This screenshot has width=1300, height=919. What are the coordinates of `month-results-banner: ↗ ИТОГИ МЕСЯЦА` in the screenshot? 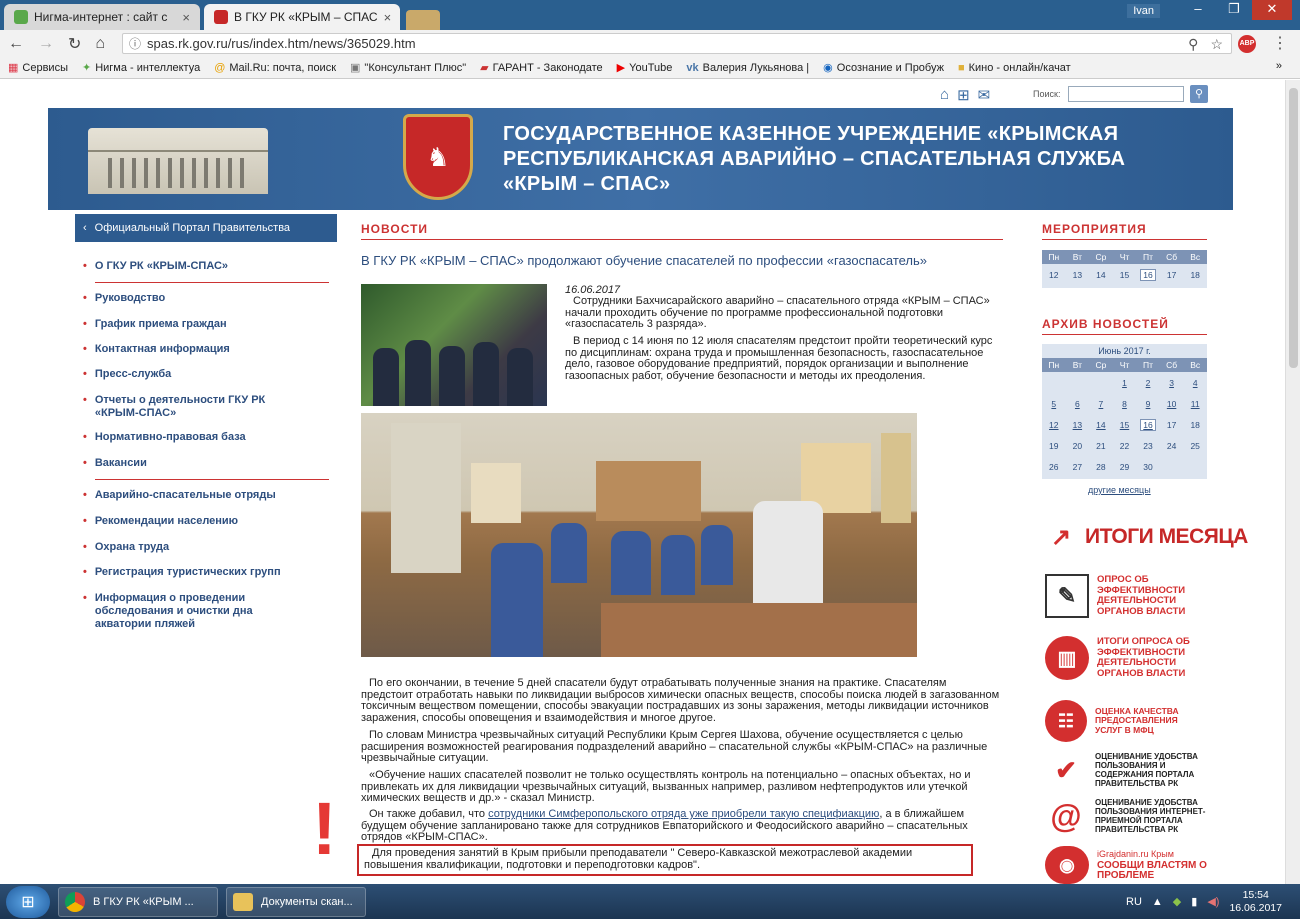 It's located at (1146, 537).